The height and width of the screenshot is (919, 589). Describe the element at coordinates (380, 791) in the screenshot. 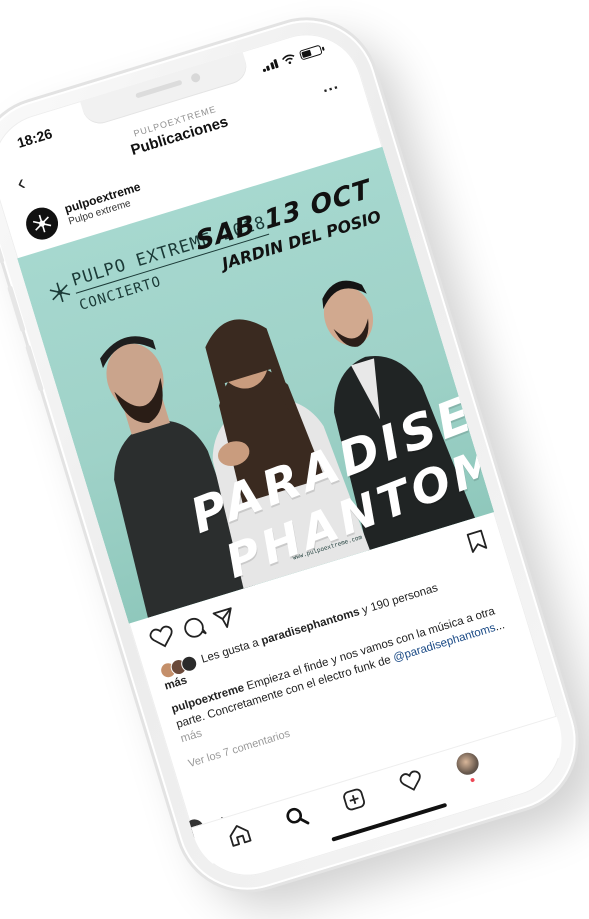

I see `tab-bar` at that location.